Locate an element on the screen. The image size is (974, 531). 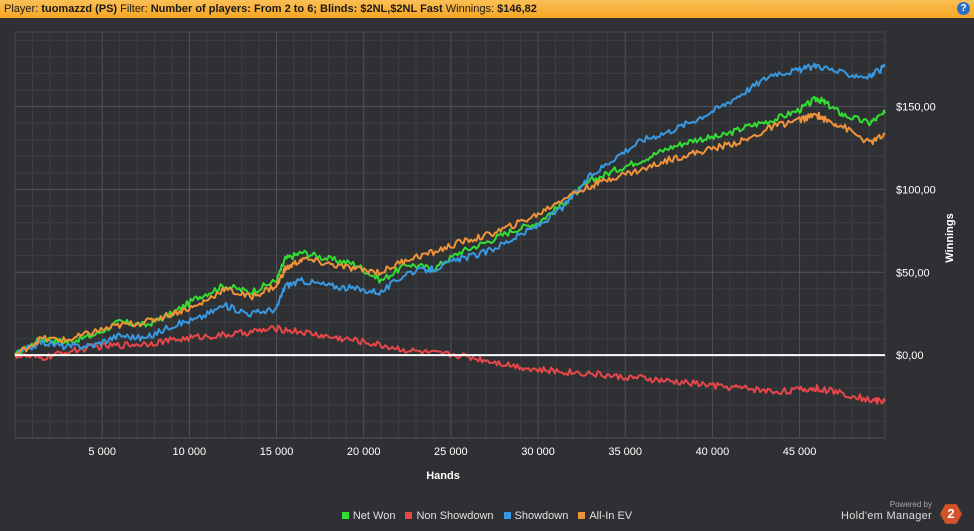
player-label: Player: is located at coordinates (21, 9).